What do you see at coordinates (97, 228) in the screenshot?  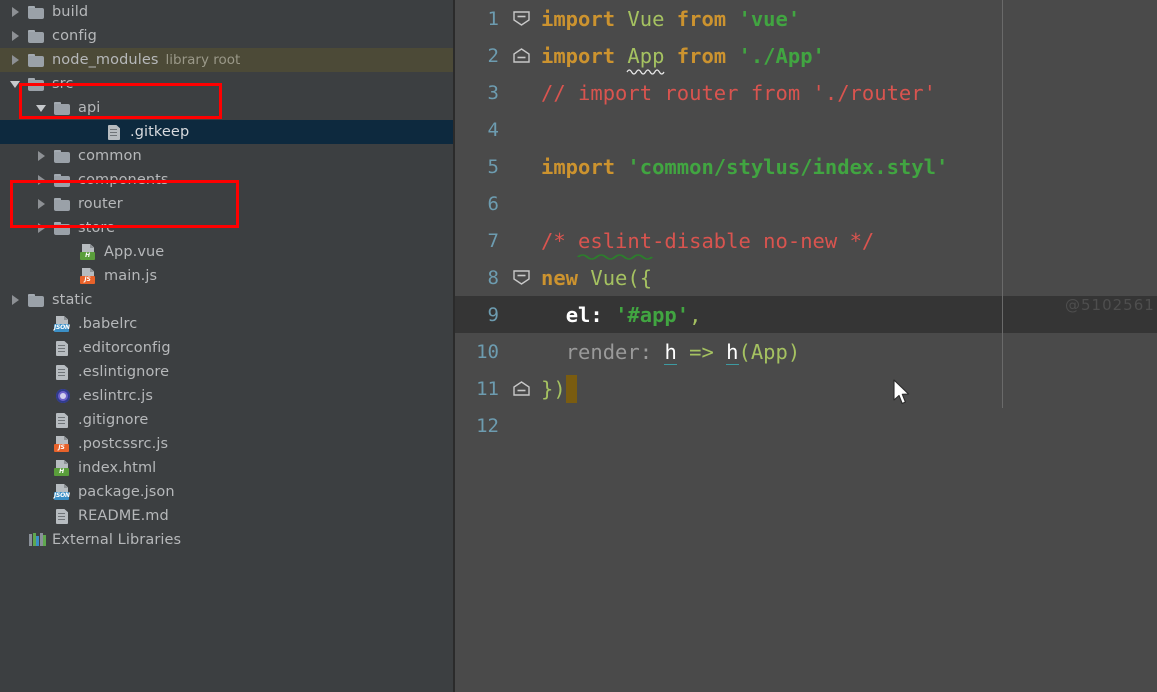 I see `tree-item-label: store` at bounding box center [97, 228].